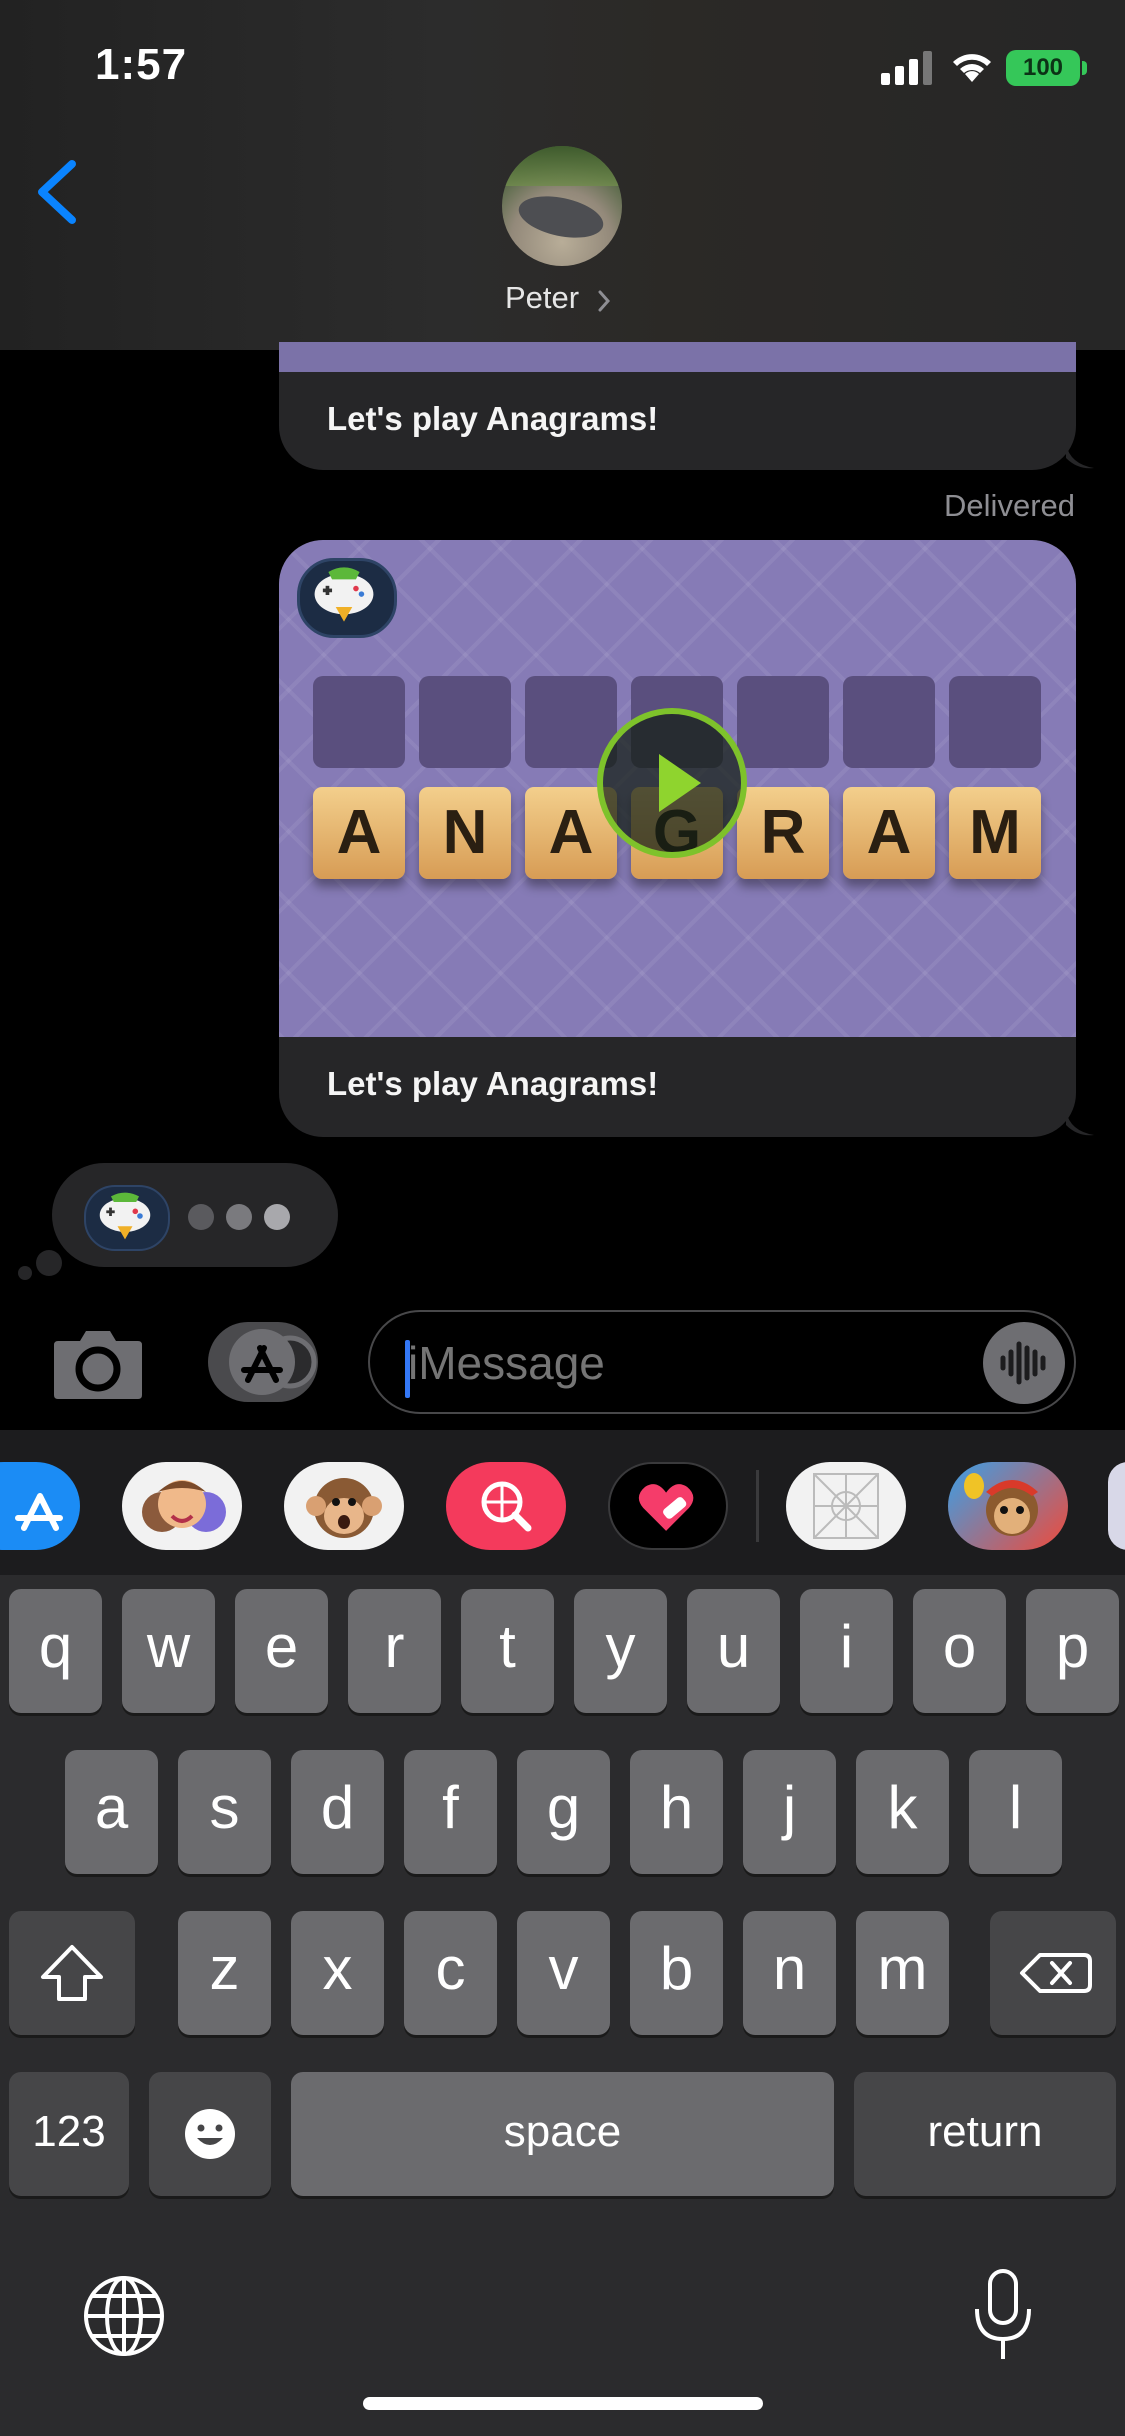  What do you see at coordinates (542, 298) in the screenshot?
I see `contact-name: Peter` at bounding box center [542, 298].